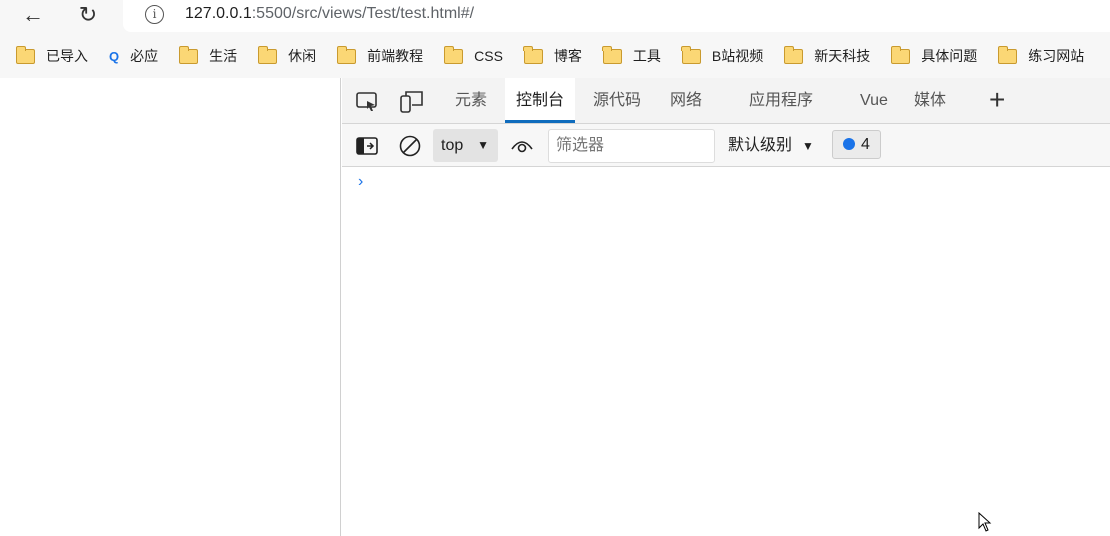 This screenshot has width=1110, height=536. I want to click on device-toolbar-icon, so click(412, 102).